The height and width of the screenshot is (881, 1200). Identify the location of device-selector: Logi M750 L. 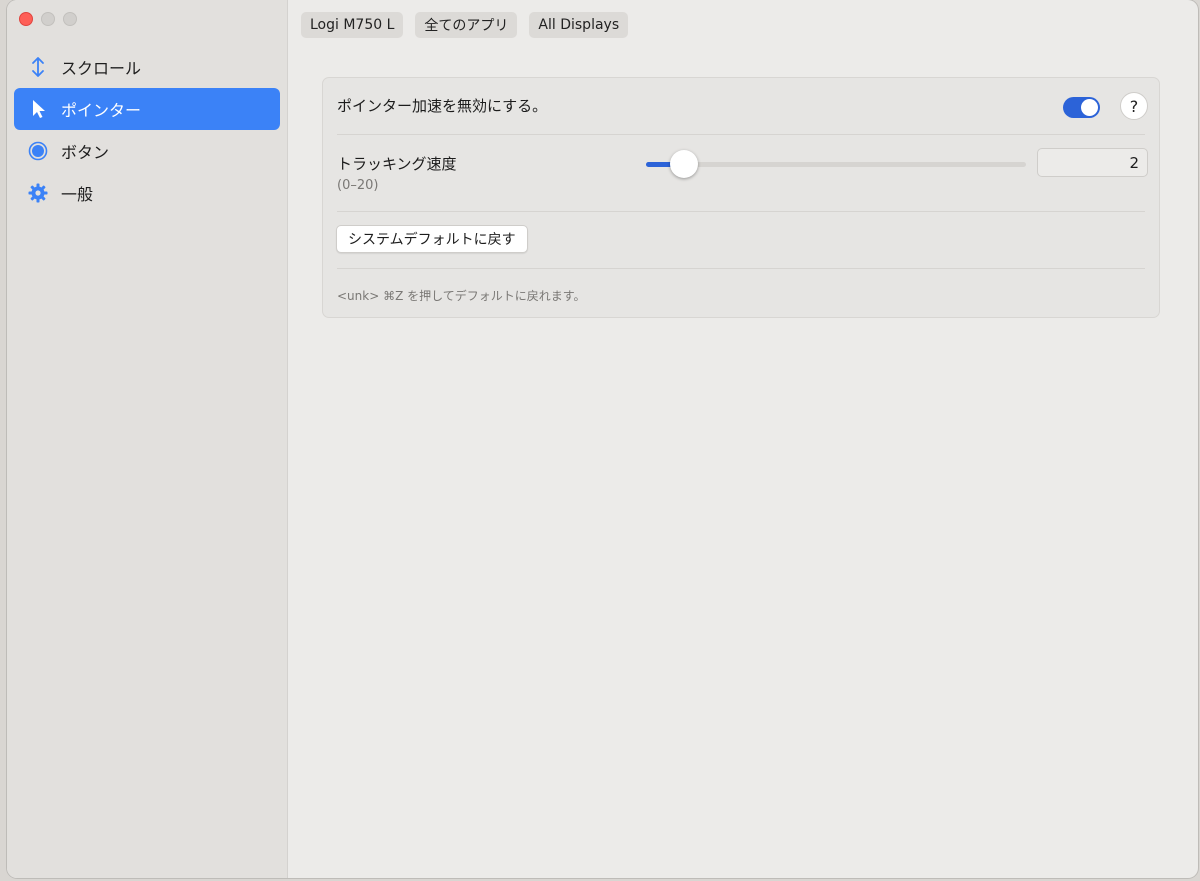
(352, 25).